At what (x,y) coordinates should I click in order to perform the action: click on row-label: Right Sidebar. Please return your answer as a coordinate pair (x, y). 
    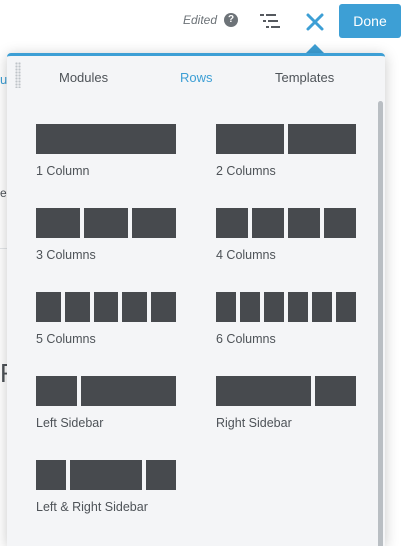
    Looking at the image, I should click on (254, 423).